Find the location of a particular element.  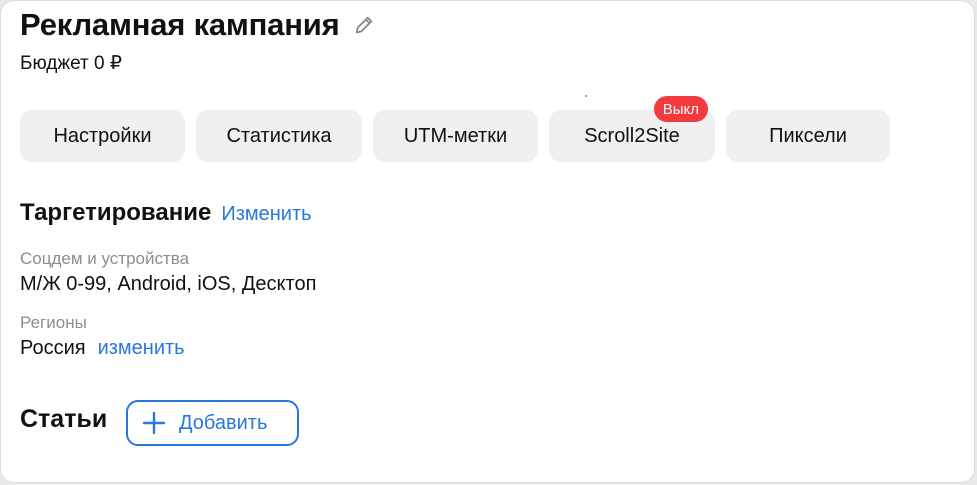

articles-title: Статьи is located at coordinates (64, 419).